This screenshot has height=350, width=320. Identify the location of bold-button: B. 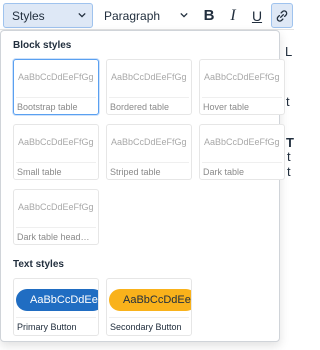
(209, 15).